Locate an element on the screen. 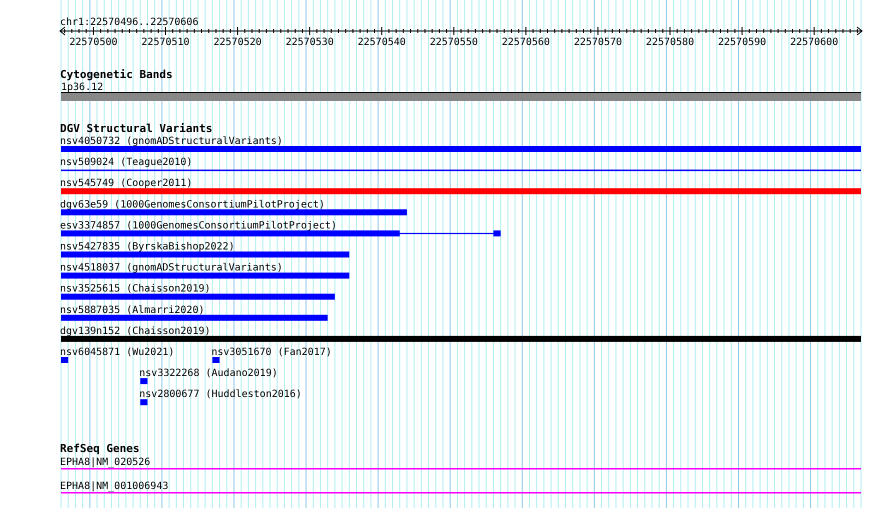 The height and width of the screenshot is (508, 890). band-label: 1p36.12 is located at coordinates (82, 87).